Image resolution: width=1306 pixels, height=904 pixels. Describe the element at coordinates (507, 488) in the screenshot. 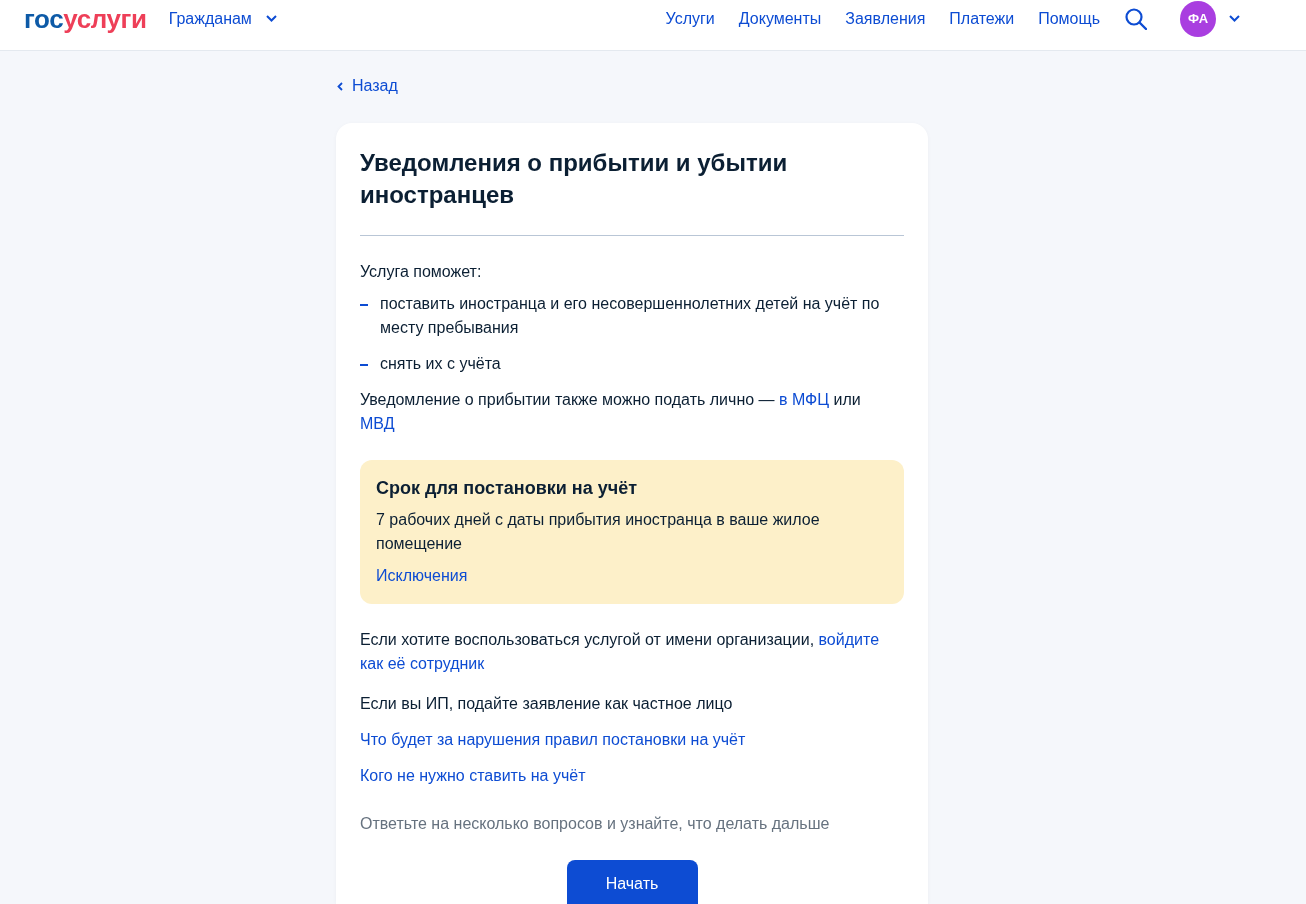

I see `notice-title: Срок для постановки на учёт` at that location.